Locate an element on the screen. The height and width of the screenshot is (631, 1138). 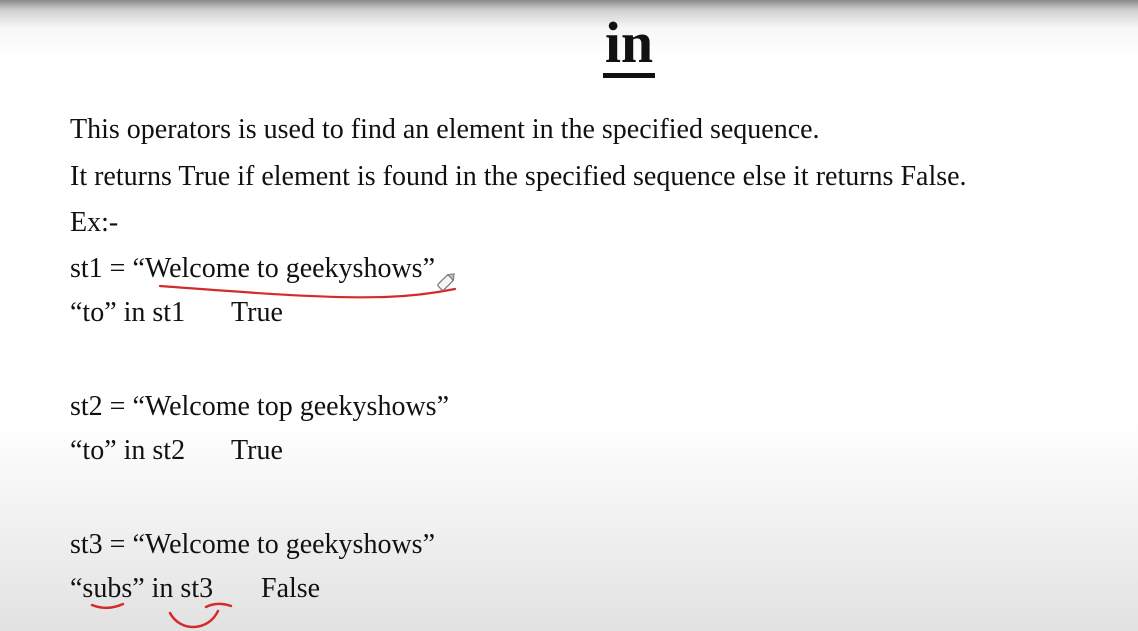
underline-welcome-to-geekyshows is located at coordinates (307, 291).